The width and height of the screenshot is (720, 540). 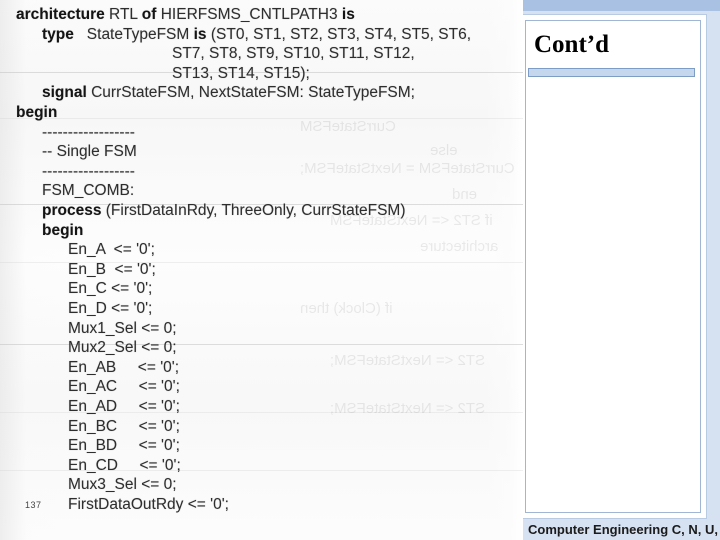 I want to click on slide-title-underline-bar, so click(x=611, y=72).